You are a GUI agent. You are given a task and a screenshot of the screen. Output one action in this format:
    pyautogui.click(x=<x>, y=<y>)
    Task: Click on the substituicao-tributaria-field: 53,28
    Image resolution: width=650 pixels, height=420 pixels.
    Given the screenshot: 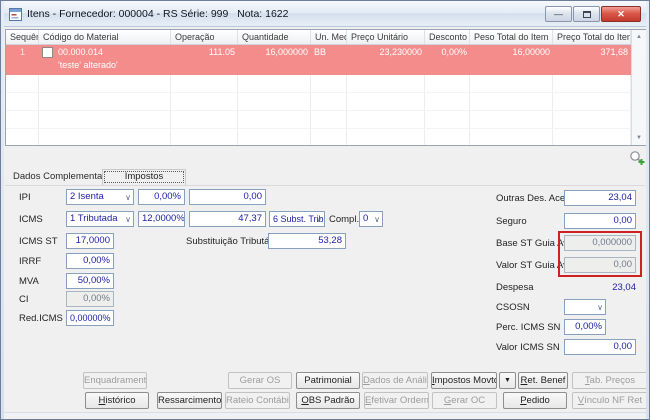 What is the action you would take?
    pyautogui.click(x=307, y=241)
    